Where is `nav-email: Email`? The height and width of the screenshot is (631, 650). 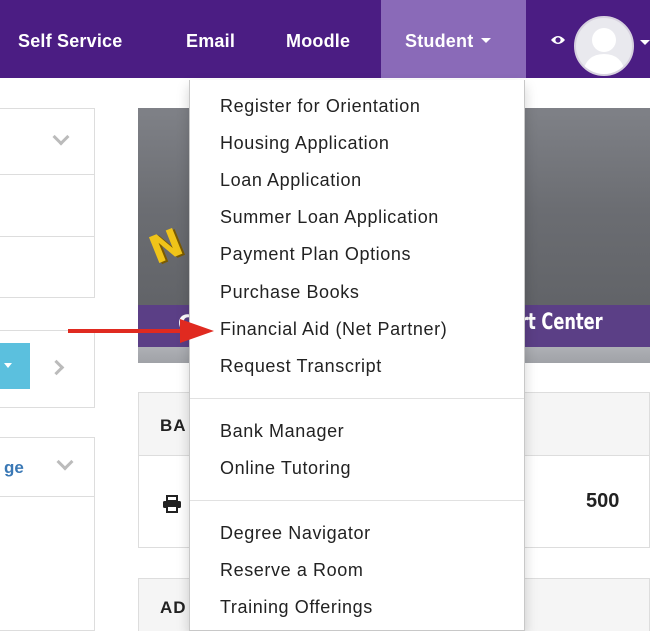
nav-email: Email is located at coordinates (210, 39).